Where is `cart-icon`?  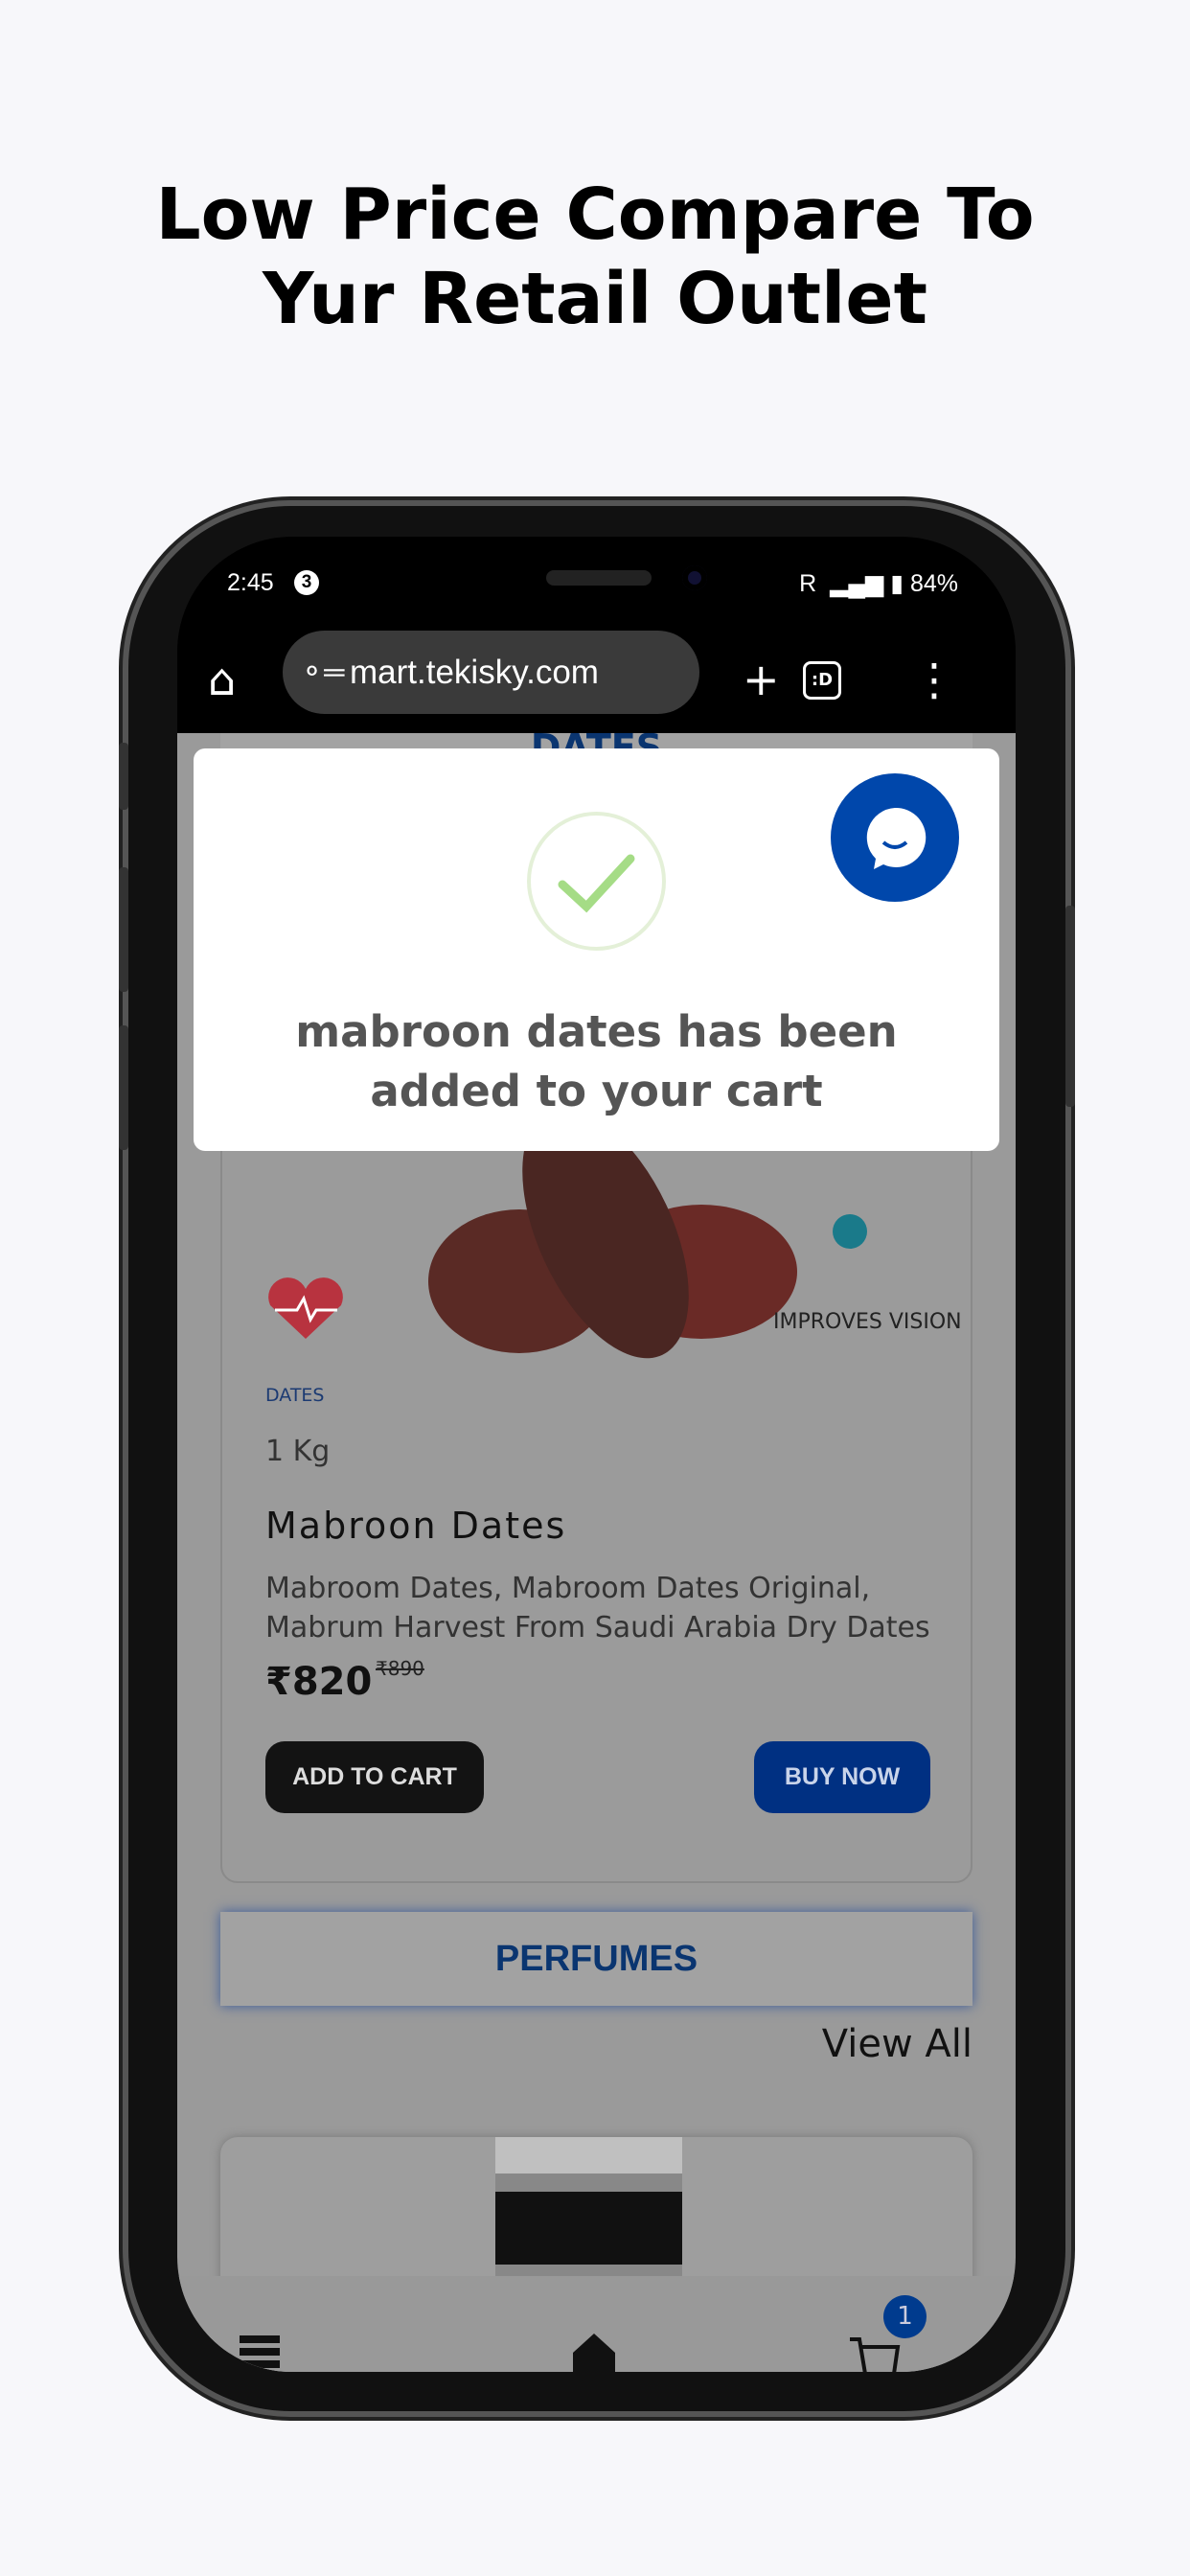 cart-icon is located at coordinates (876, 2353).